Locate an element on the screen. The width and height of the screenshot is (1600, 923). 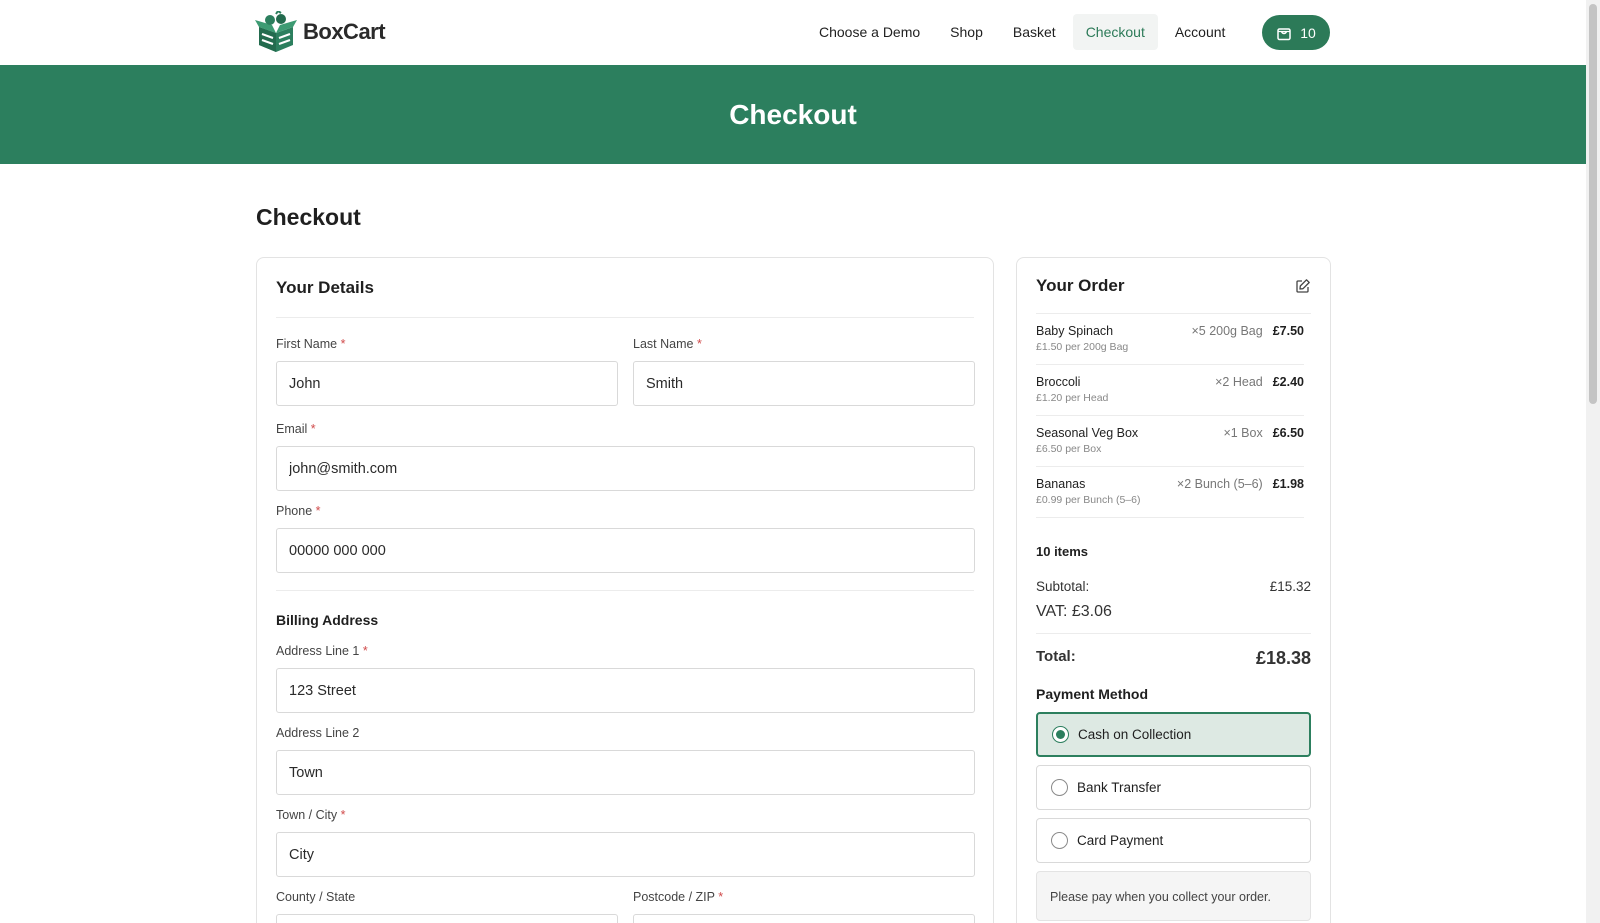
page-title: Checkout is located at coordinates (308, 217).